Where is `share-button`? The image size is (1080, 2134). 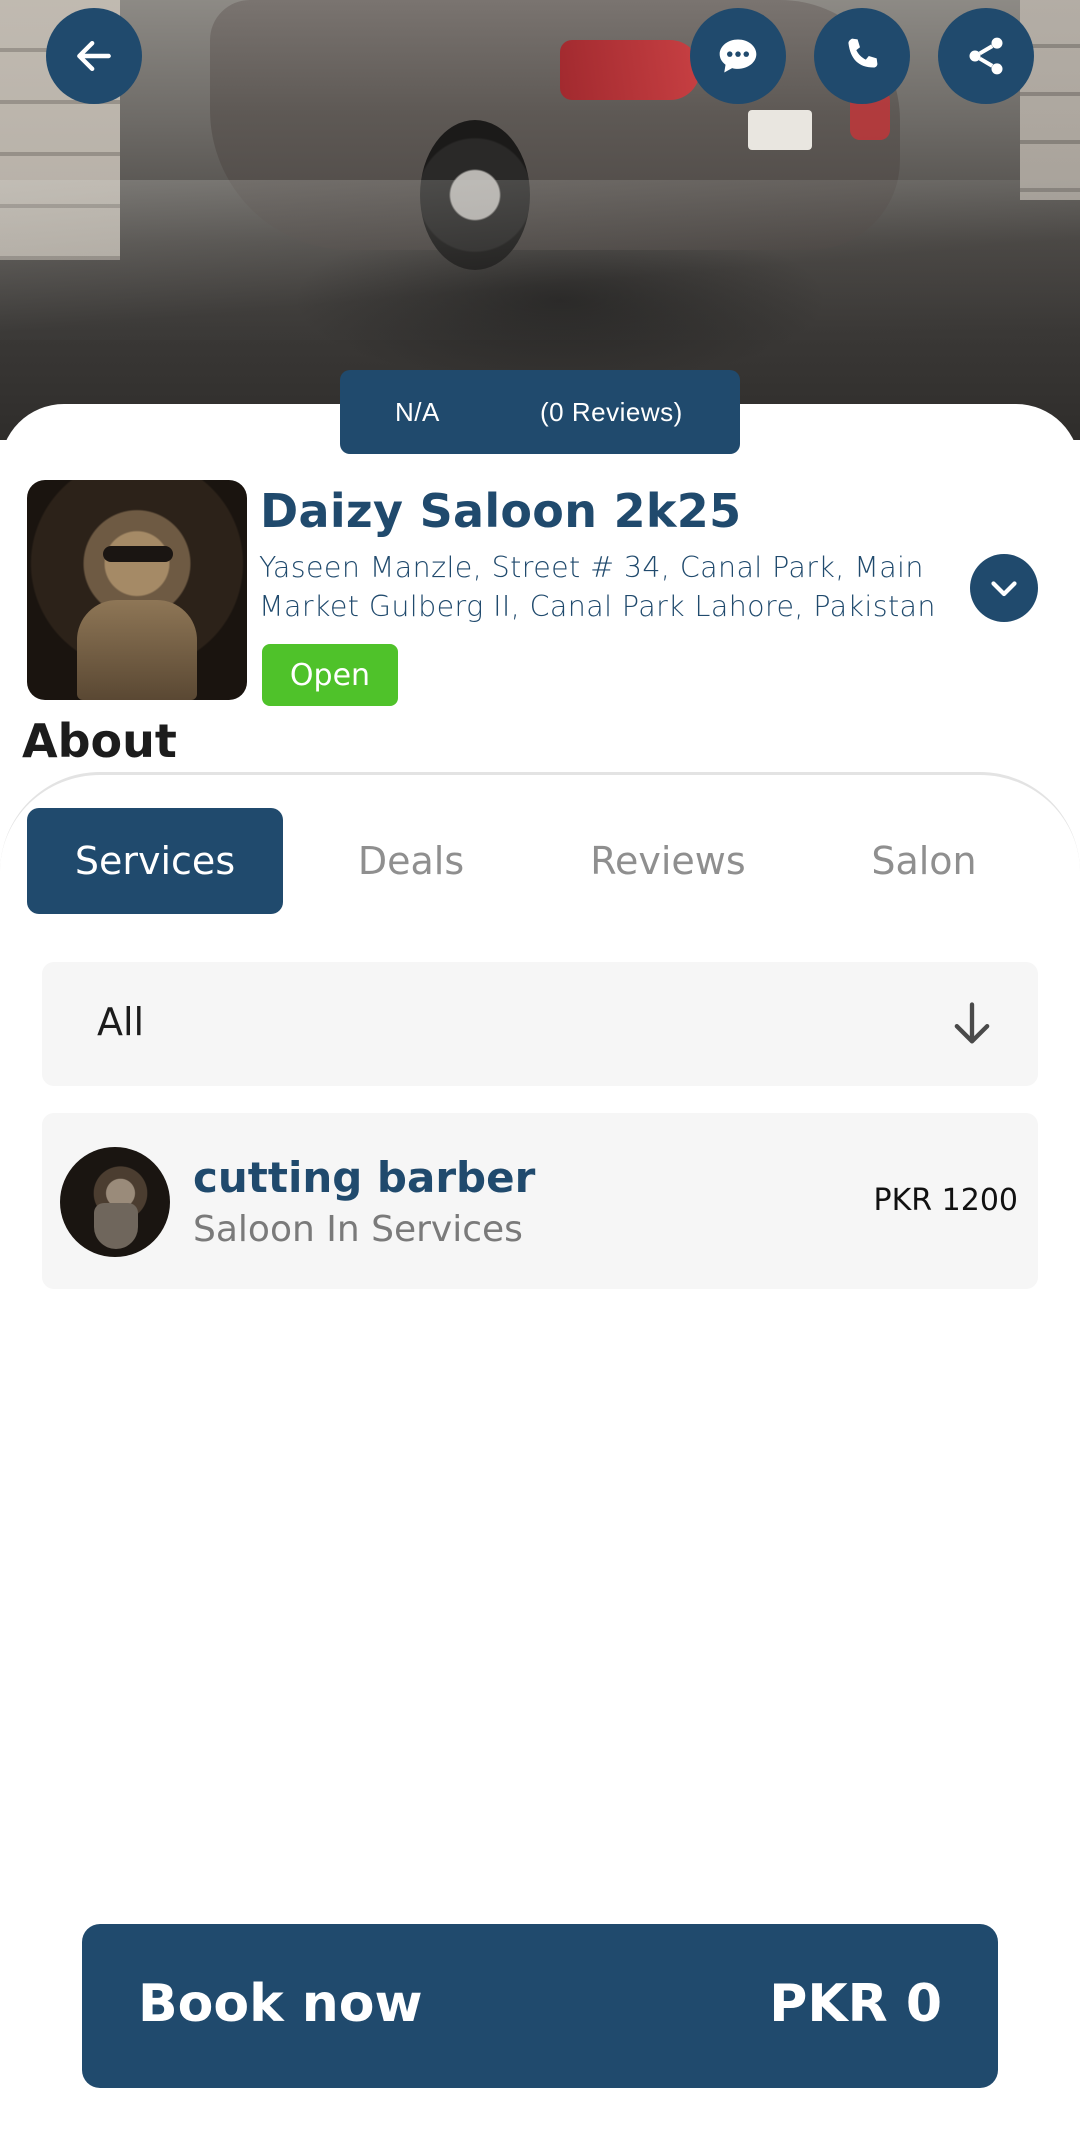 share-button is located at coordinates (986, 56).